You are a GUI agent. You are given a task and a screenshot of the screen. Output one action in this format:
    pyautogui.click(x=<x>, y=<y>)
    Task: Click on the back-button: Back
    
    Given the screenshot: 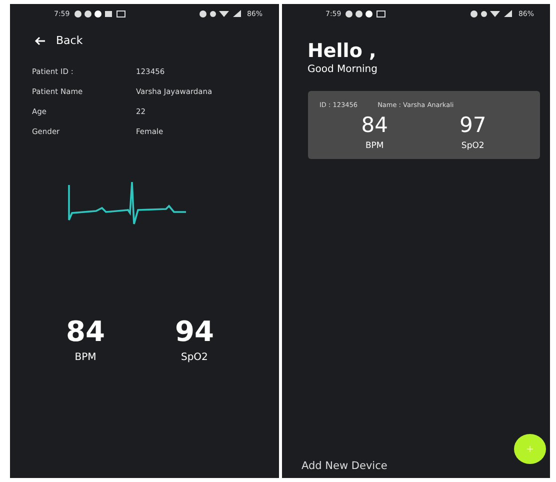 What is the action you would take?
    pyautogui.click(x=58, y=40)
    